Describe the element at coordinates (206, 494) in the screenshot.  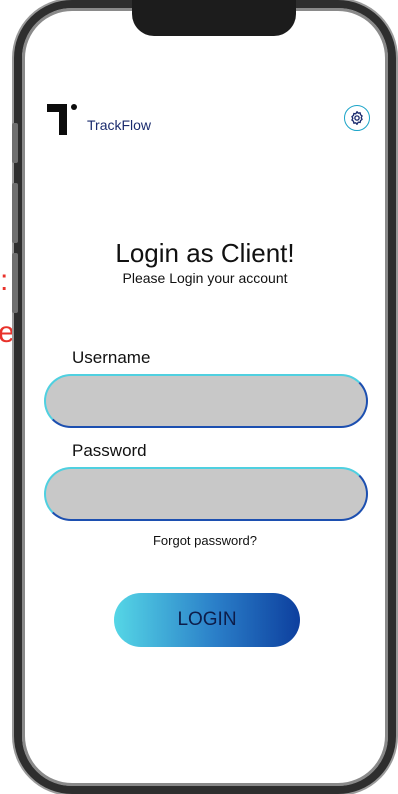
I see `password-input` at that location.